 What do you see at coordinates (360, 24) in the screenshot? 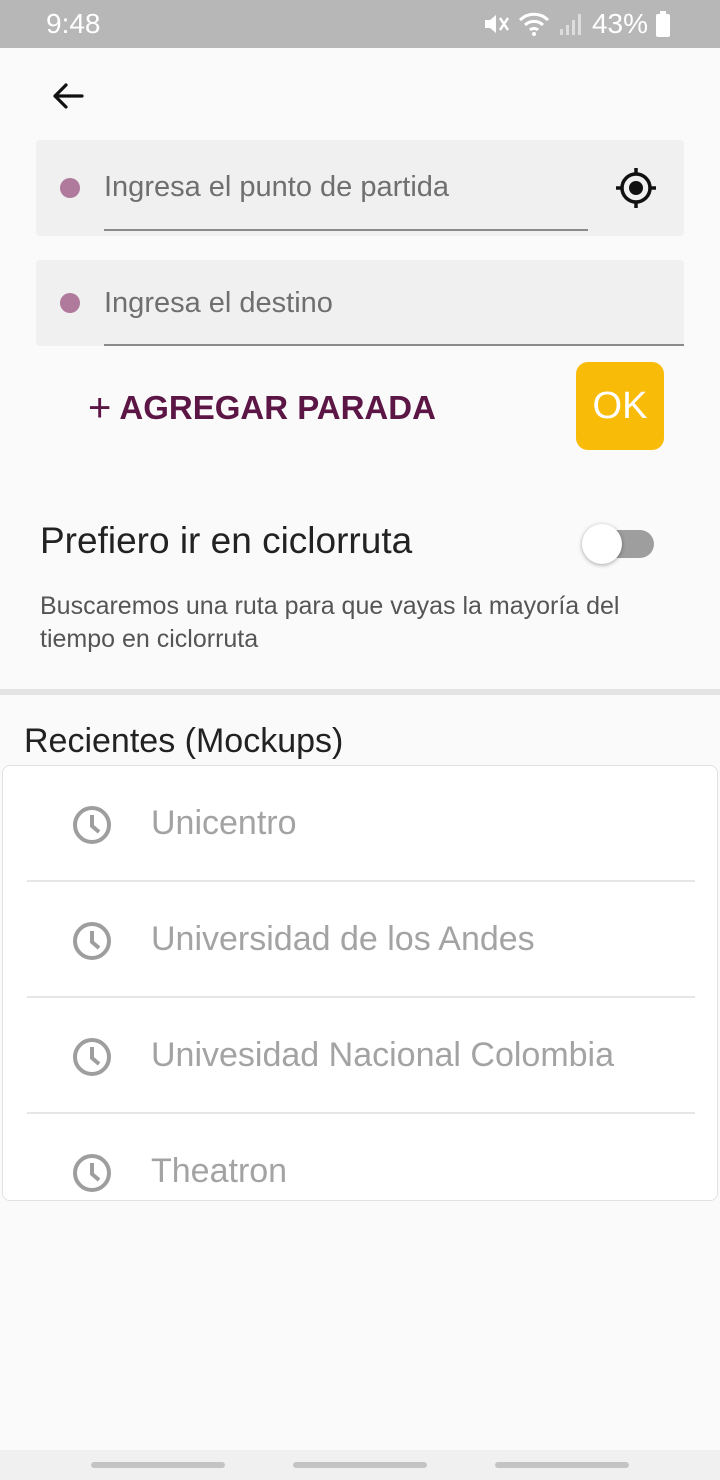
I see `status-bar: 9:48 43%` at bounding box center [360, 24].